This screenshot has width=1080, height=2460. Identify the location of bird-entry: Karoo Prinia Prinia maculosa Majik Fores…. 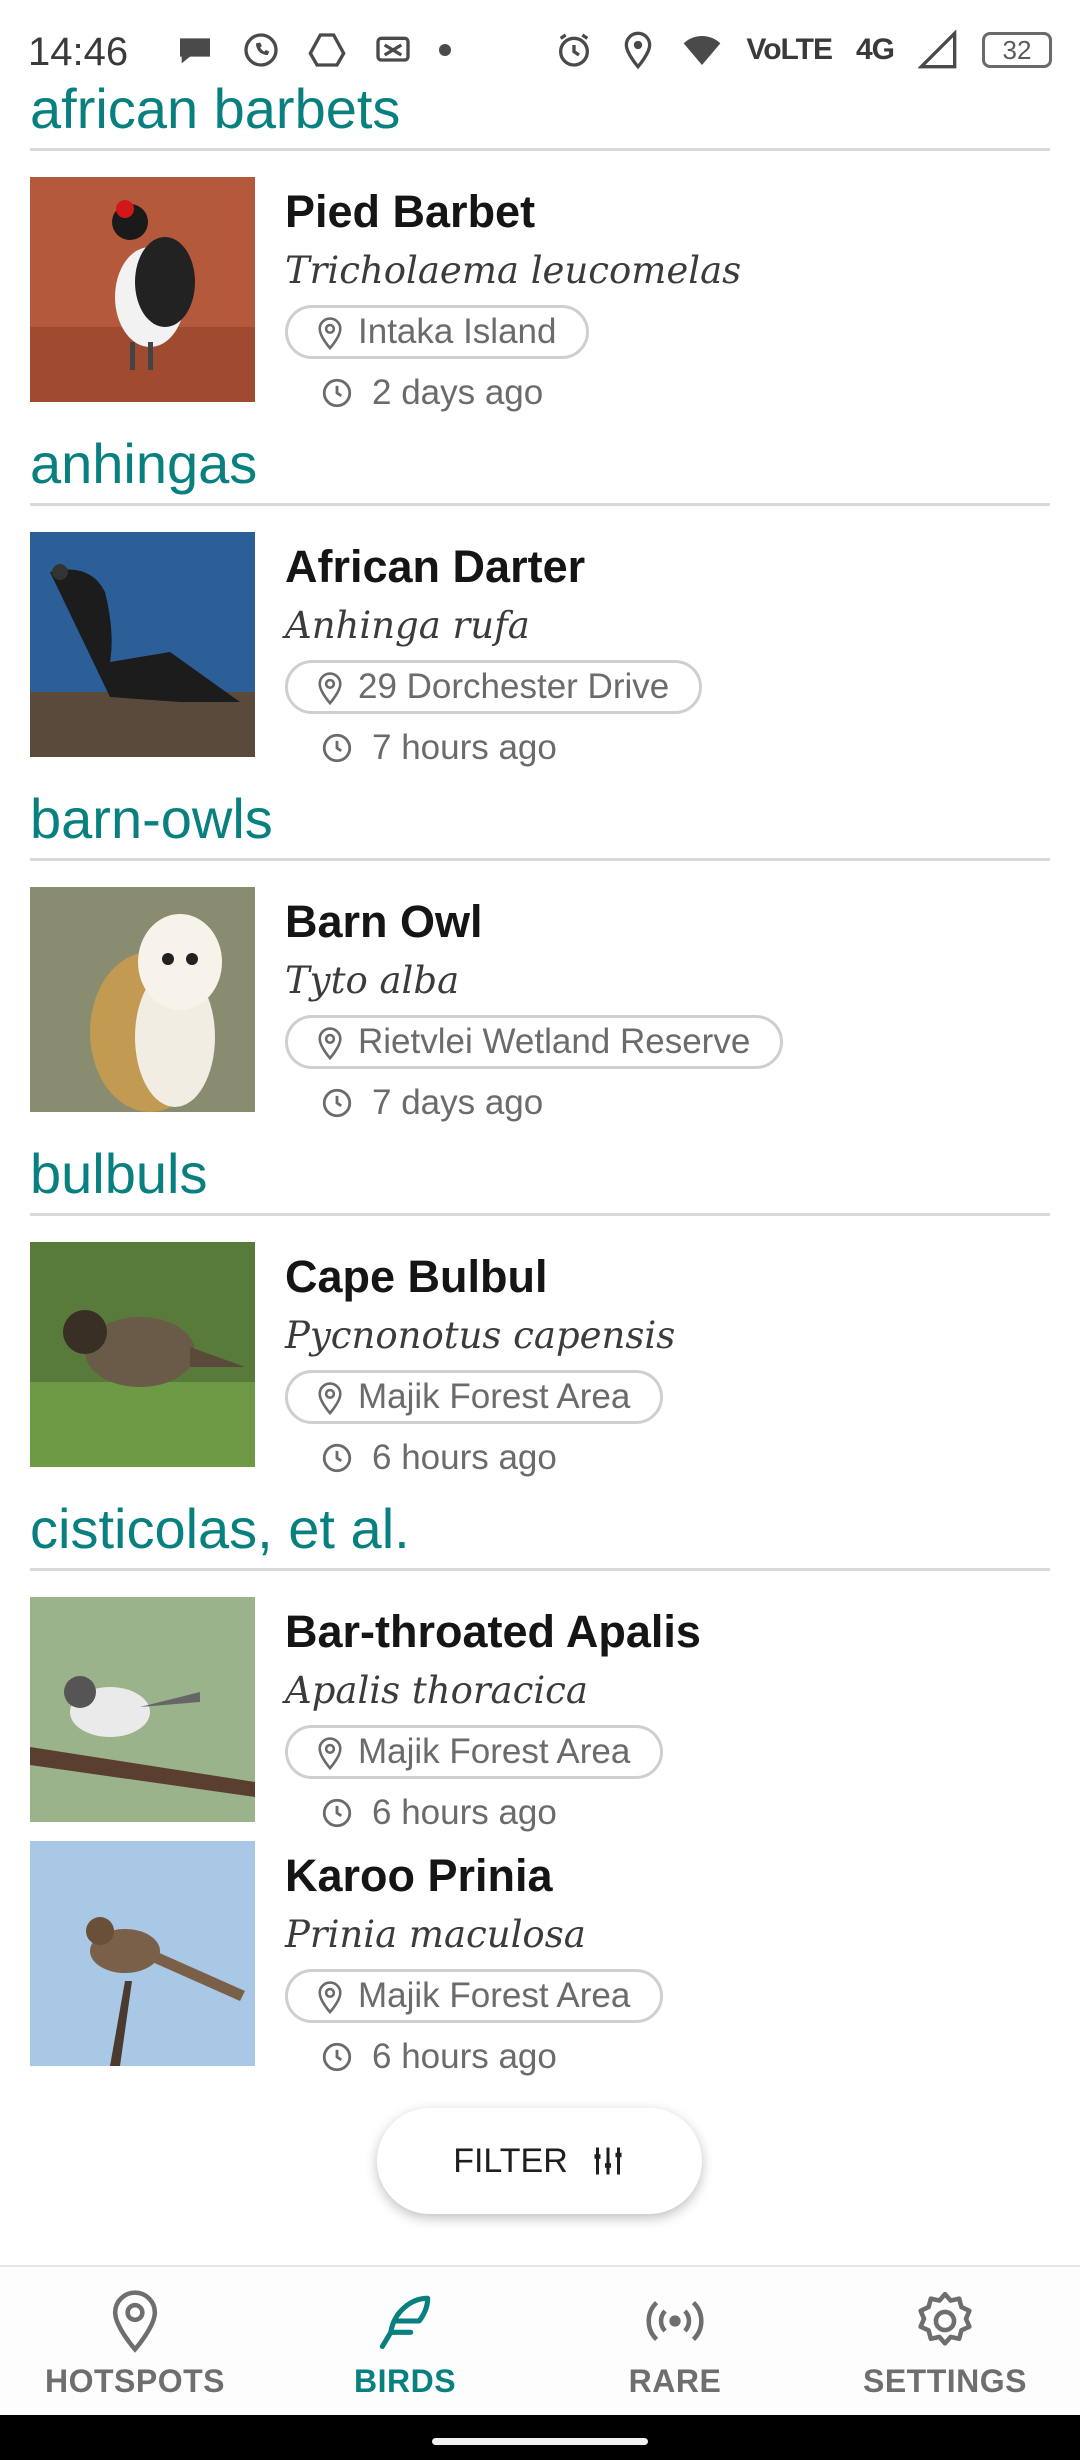
(555, 1945).